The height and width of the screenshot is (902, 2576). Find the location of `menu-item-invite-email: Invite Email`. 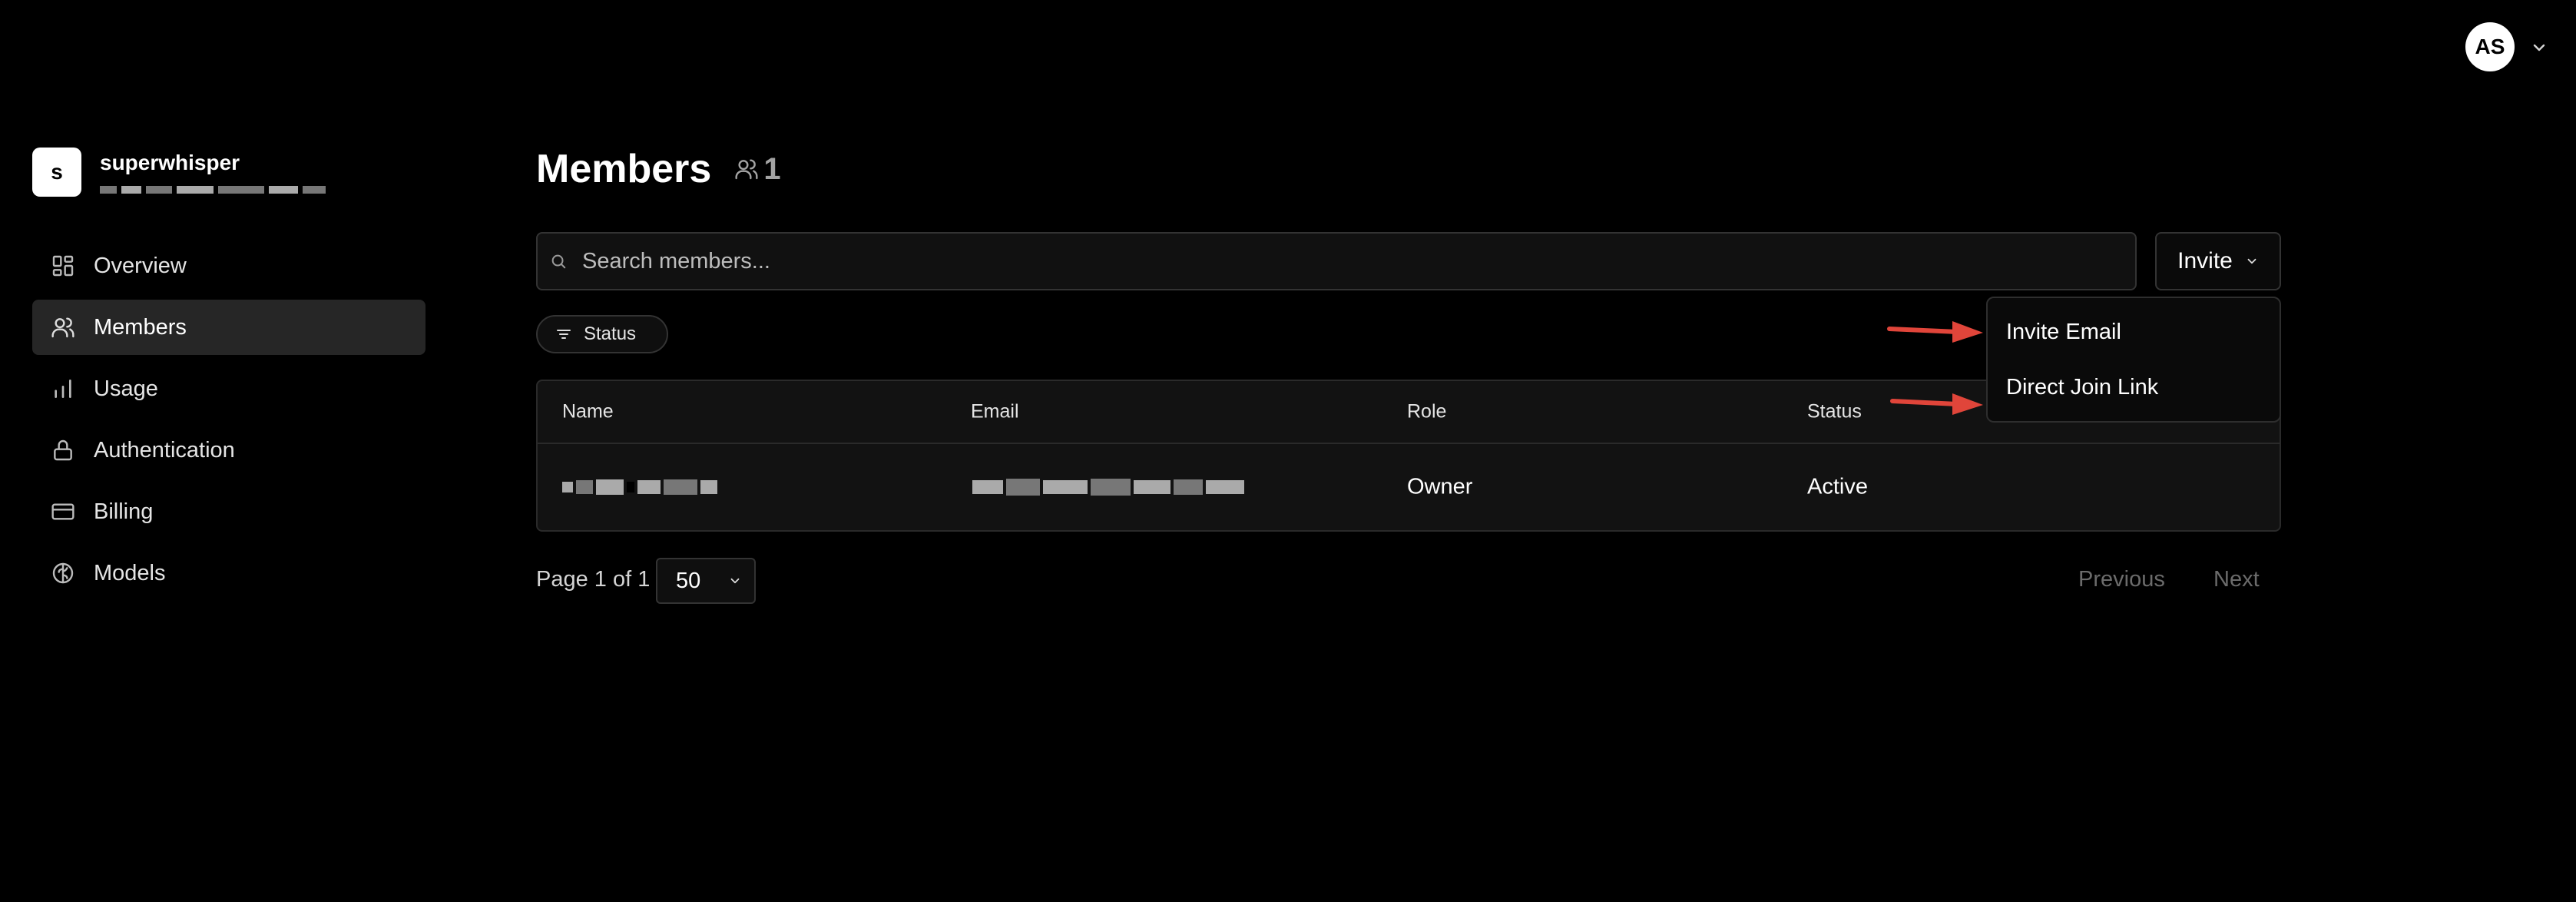

menu-item-invite-email: Invite Email is located at coordinates (2134, 332).